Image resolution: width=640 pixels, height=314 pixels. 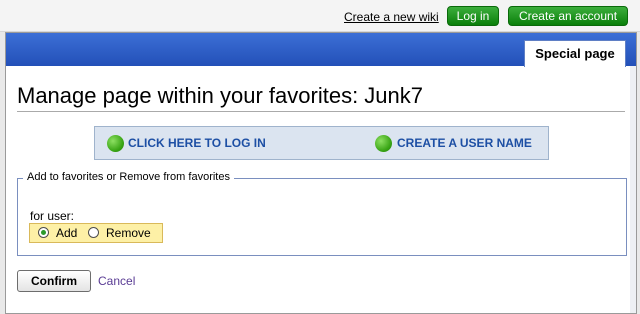 I want to click on page-title: Manage page within your favorites: Junk7, so click(x=220, y=95).